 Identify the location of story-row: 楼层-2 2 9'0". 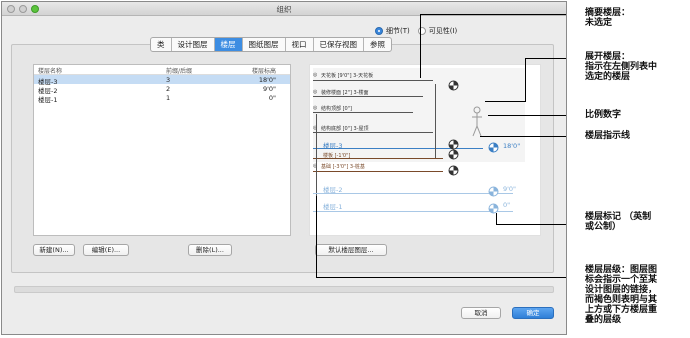
(162, 89).